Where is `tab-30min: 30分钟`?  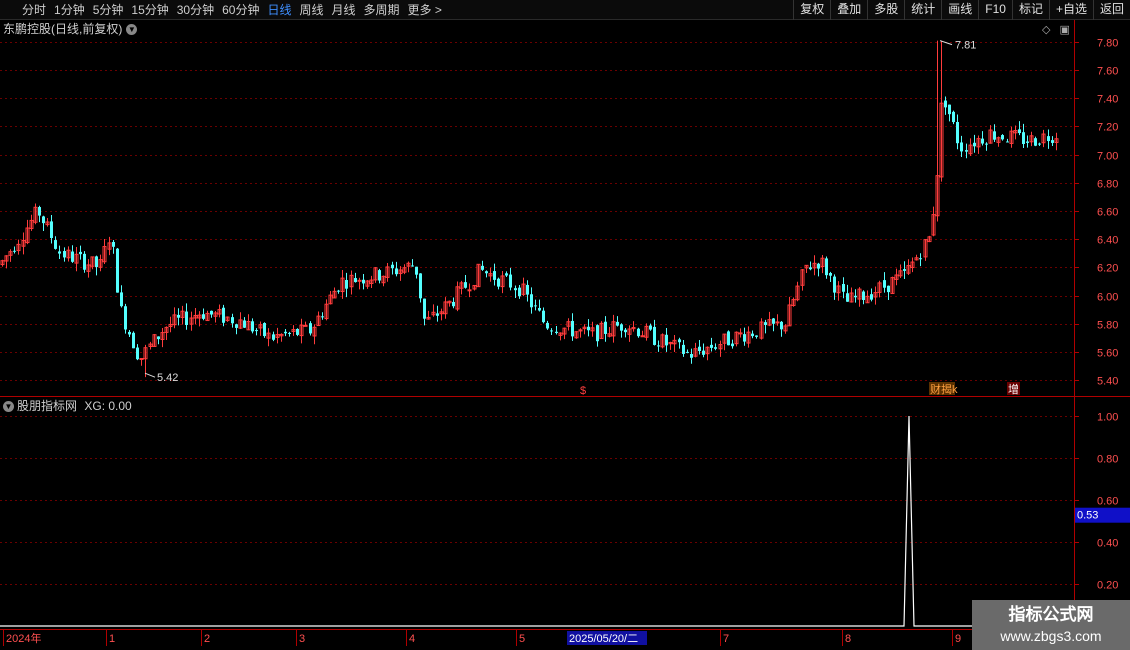 tab-30min: 30分钟 is located at coordinates (195, 10).